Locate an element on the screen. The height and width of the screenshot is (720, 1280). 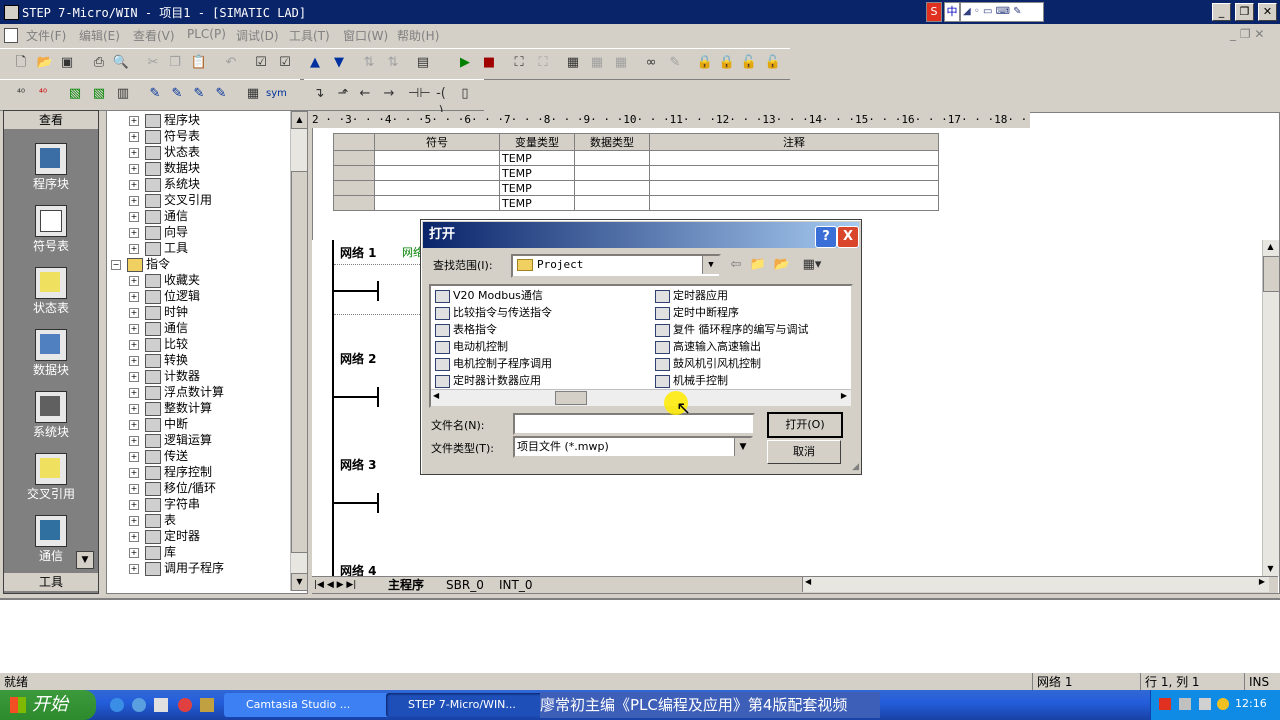
undo-icon: ↶ is located at coordinates (231, 63).